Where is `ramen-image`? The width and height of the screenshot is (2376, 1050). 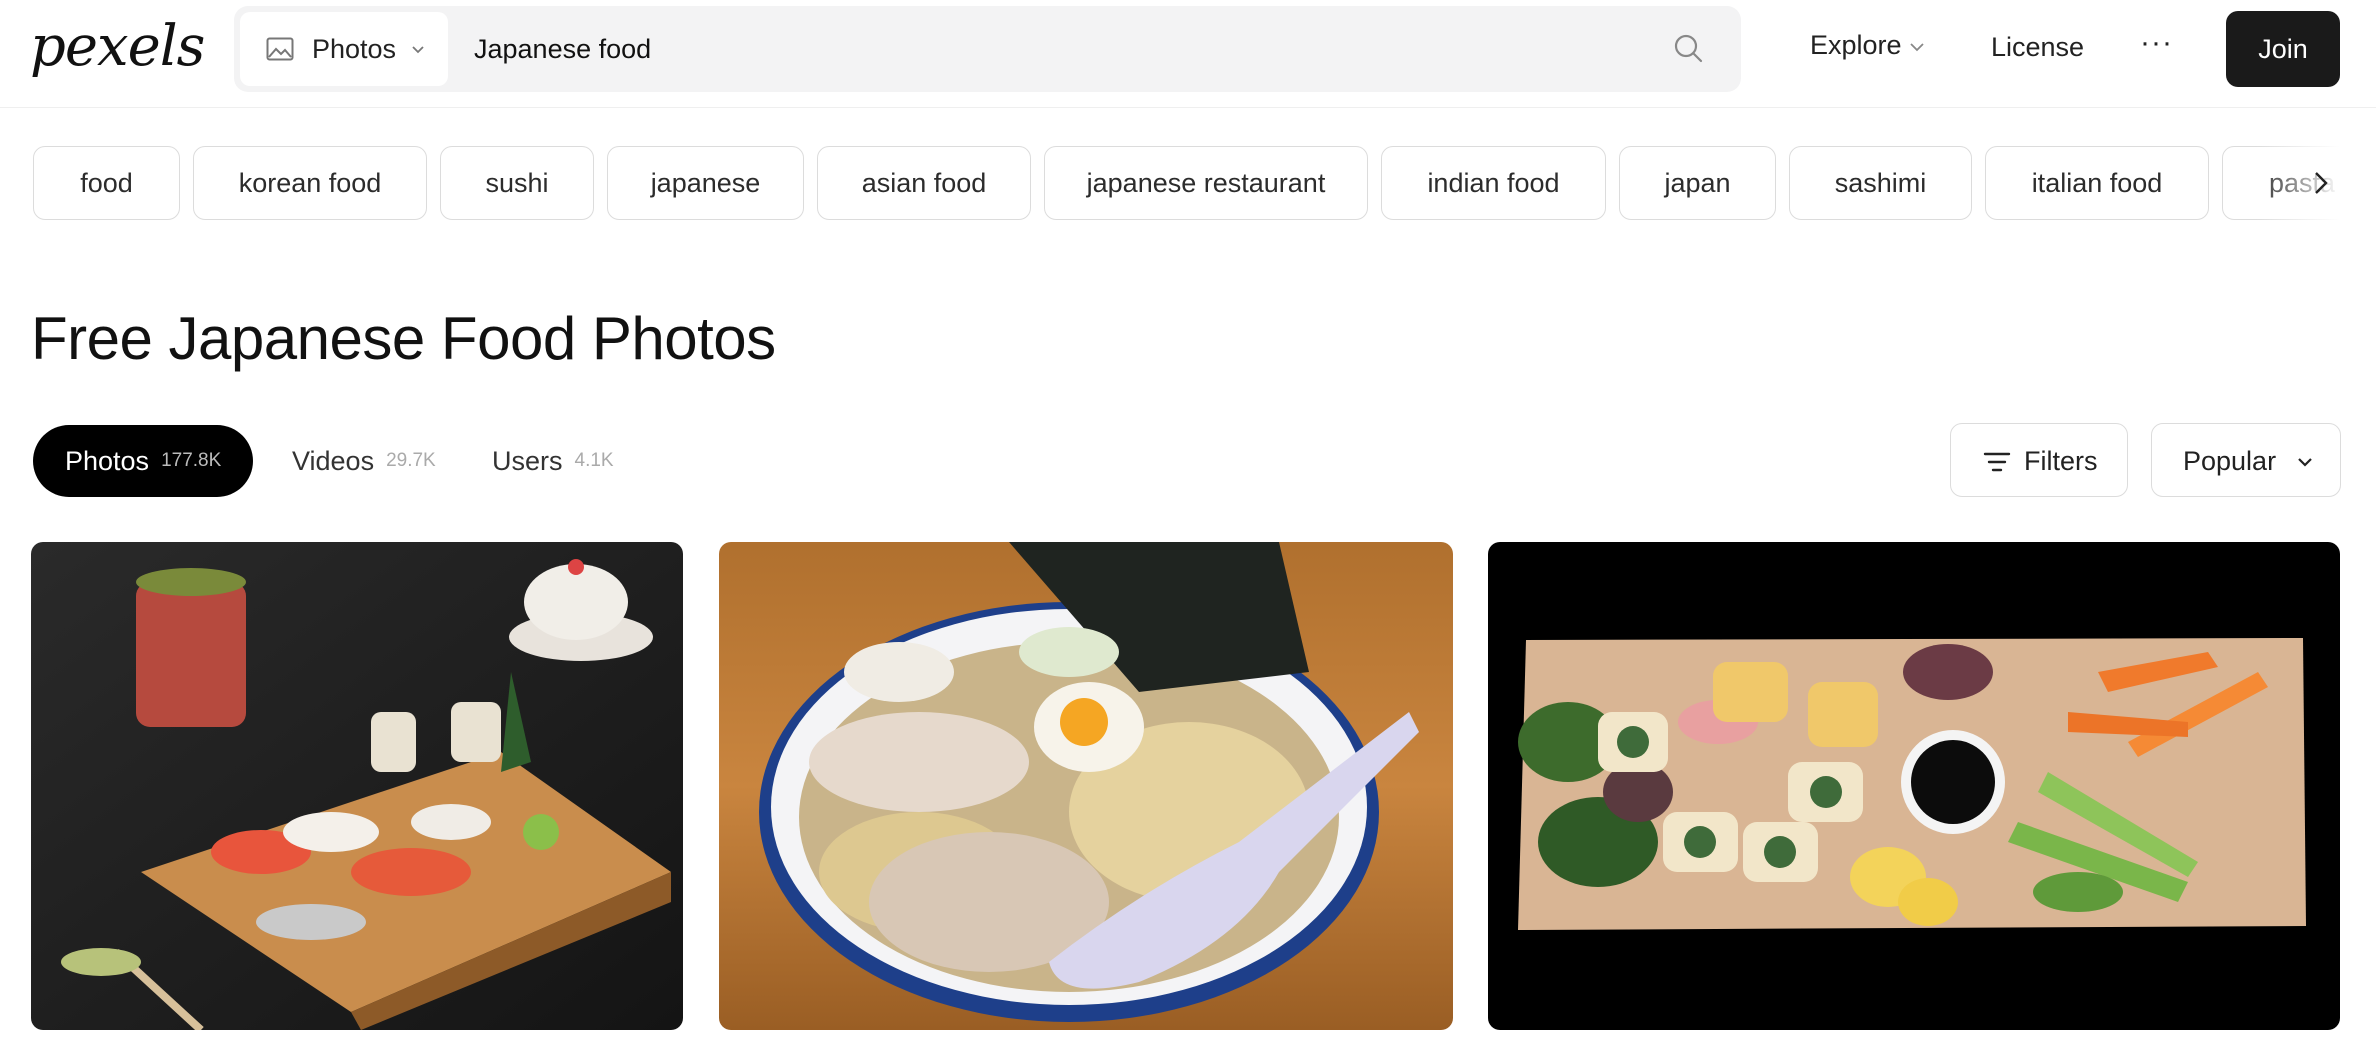 ramen-image is located at coordinates (1086, 786).